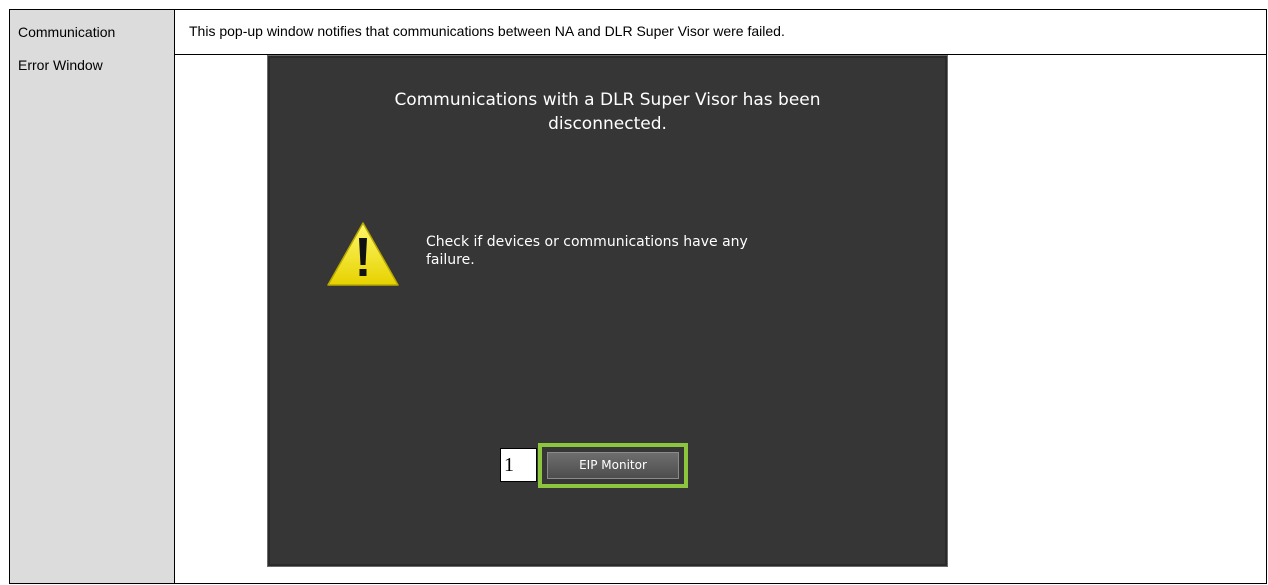 Image resolution: width=1268 pixels, height=585 pixels. What do you see at coordinates (363, 254) in the screenshot?
I see `warning-icon` at bounding box center [363, 254].